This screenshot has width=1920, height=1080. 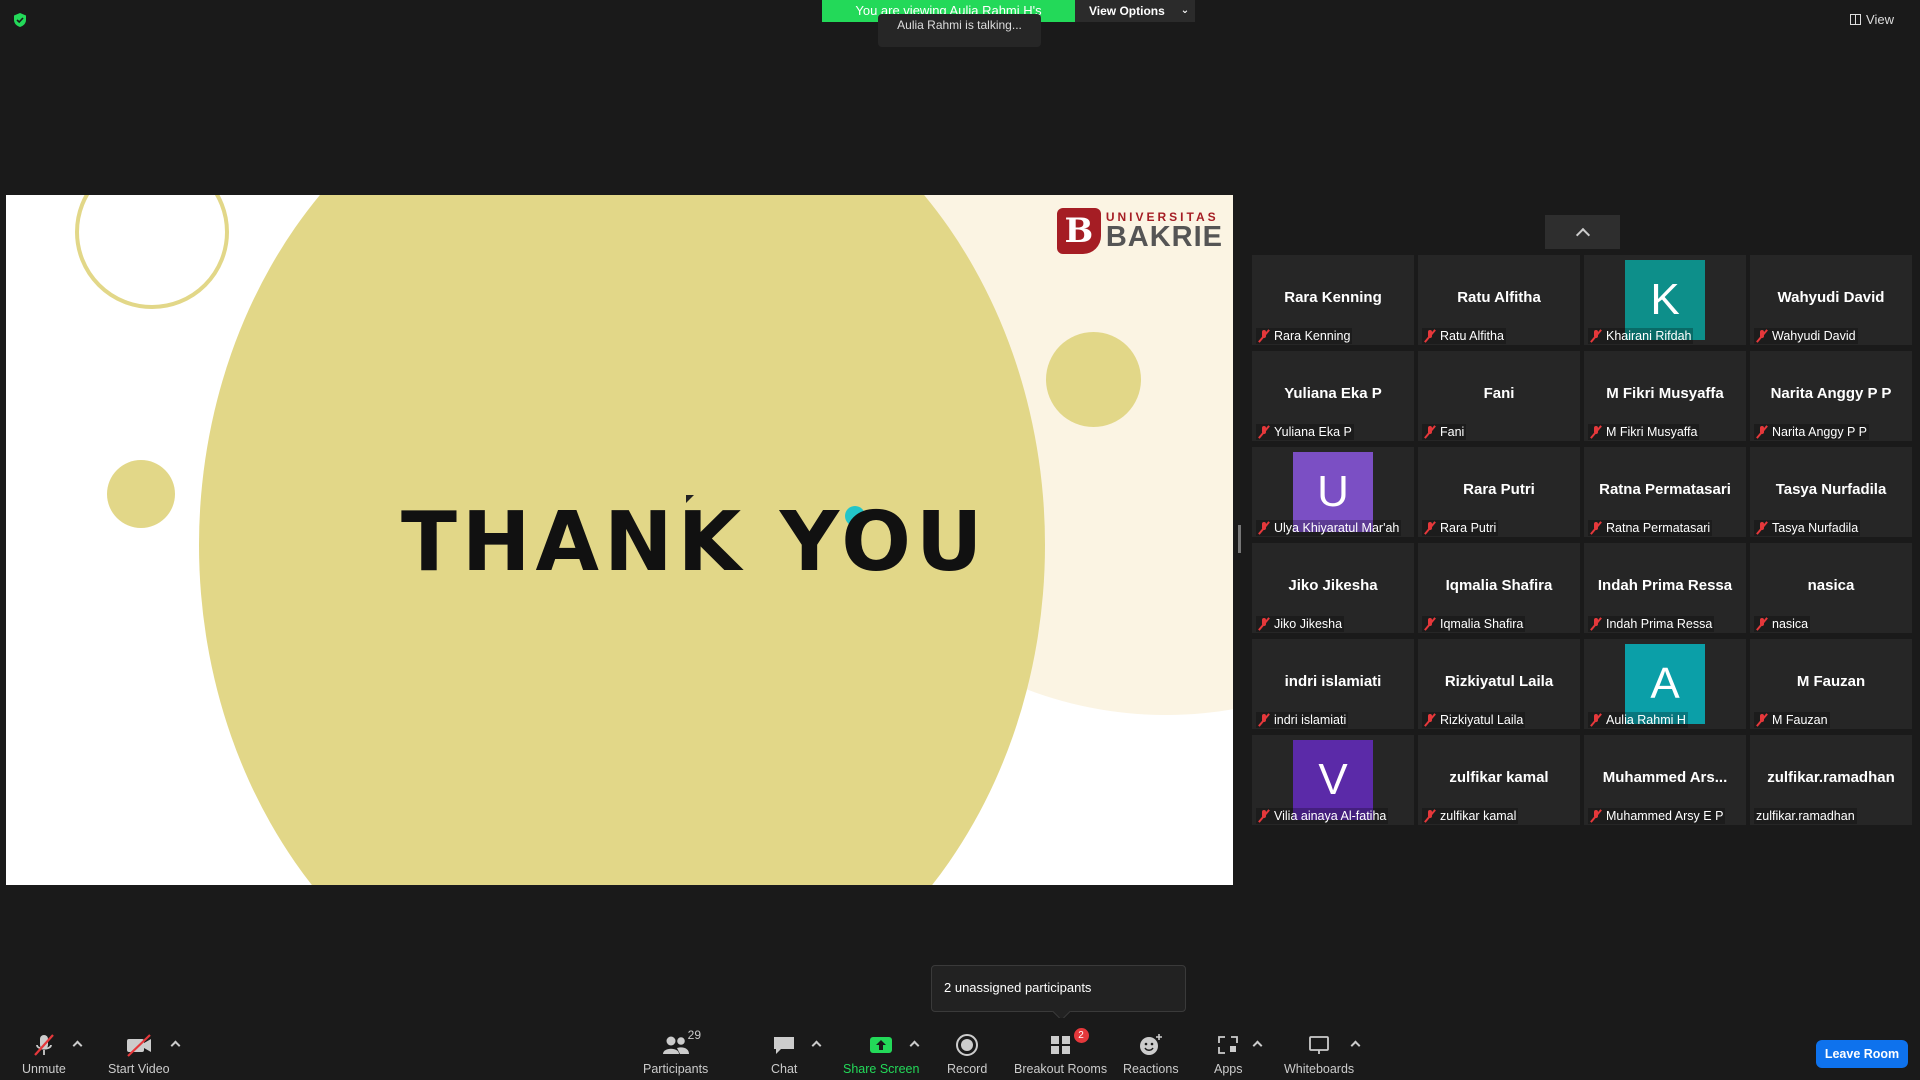 What do you see at coordinates (1319, 1045) in the screenshot?
I see `whiteboard-icon` at bounding box center [1319, 1045].